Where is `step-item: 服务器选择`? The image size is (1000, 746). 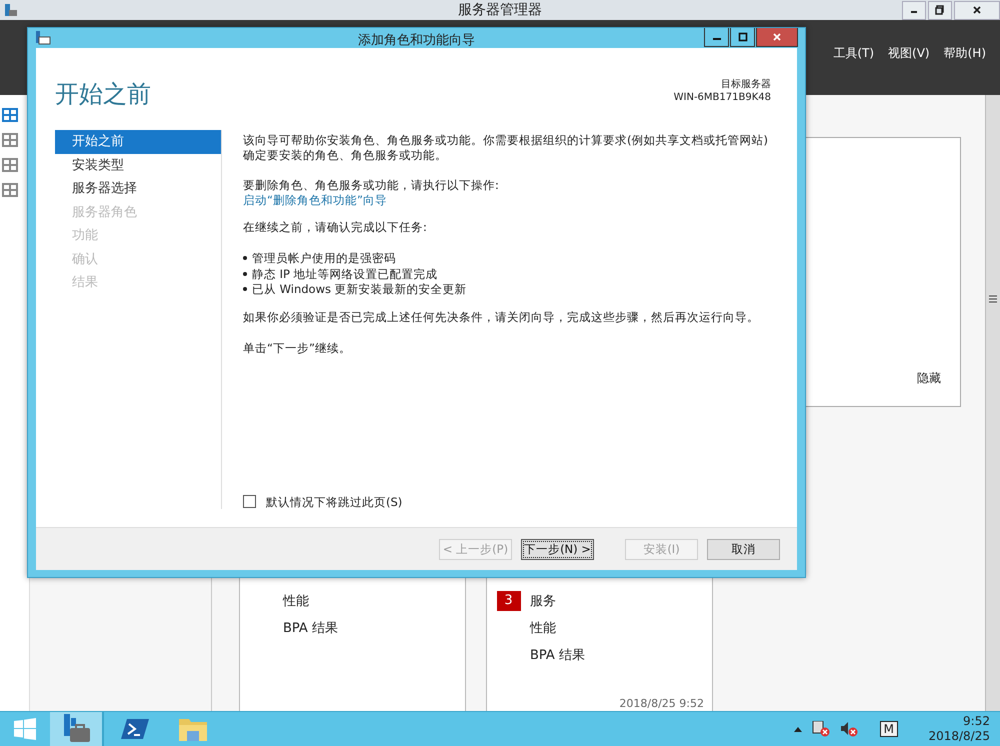 step-item: 服务器选择 is located at coordinates (138, 188).